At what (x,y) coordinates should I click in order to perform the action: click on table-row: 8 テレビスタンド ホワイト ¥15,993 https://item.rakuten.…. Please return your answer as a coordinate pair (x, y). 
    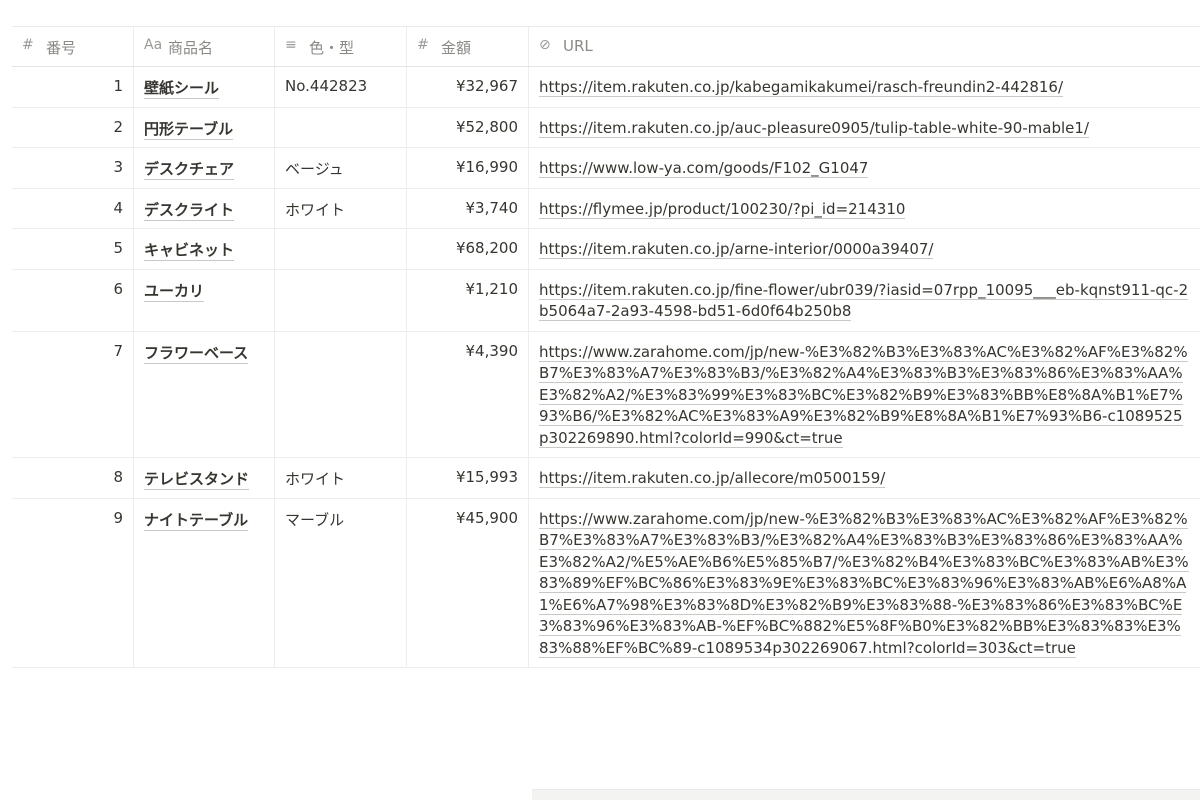
    Looking at the image, I should click on (606, 478).